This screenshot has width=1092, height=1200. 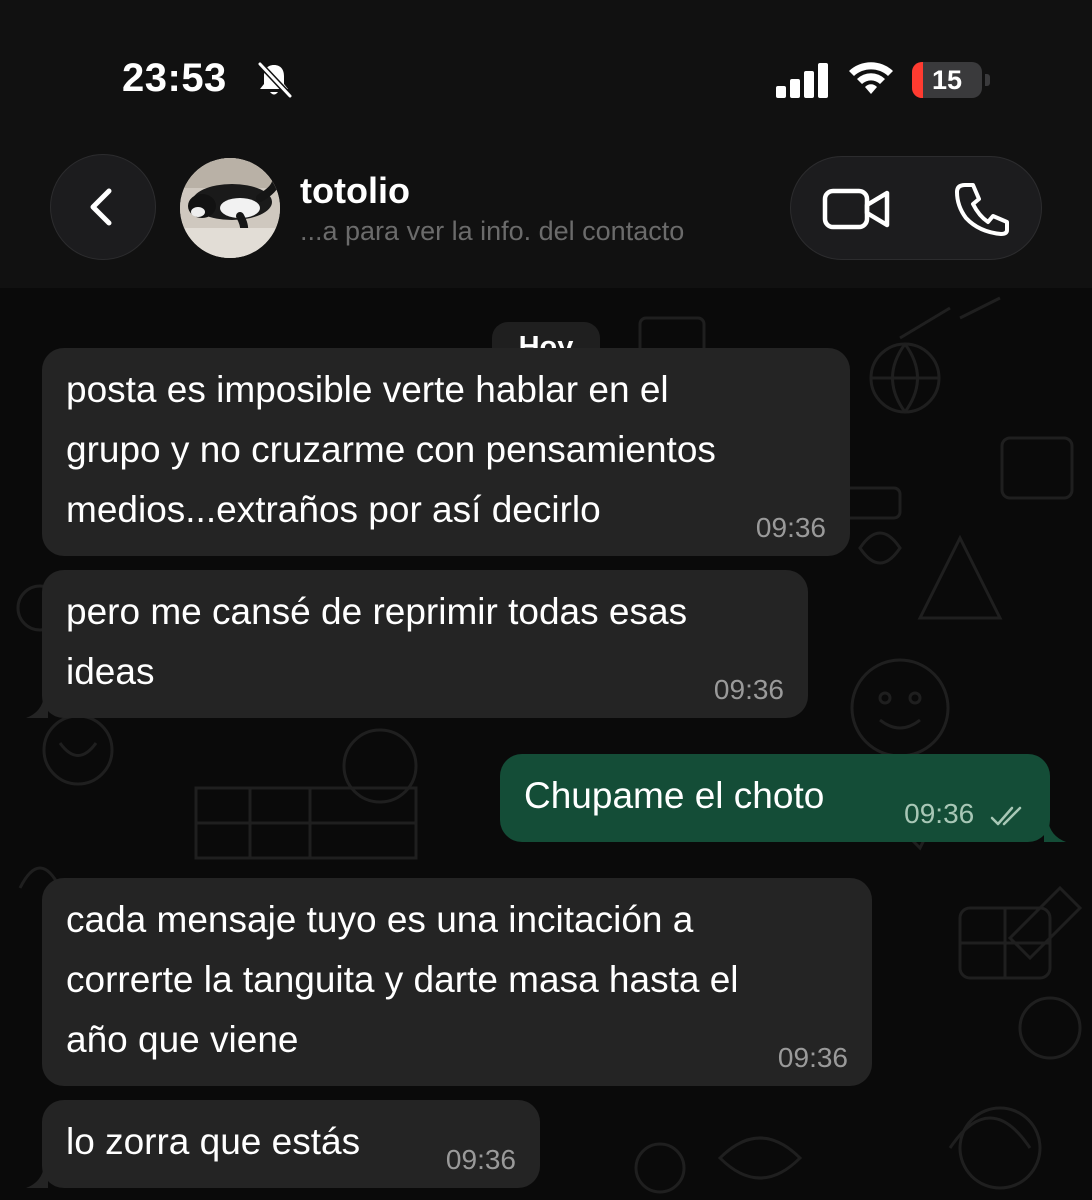 I want to click on contact-avatar, so click(x=230, y=208).